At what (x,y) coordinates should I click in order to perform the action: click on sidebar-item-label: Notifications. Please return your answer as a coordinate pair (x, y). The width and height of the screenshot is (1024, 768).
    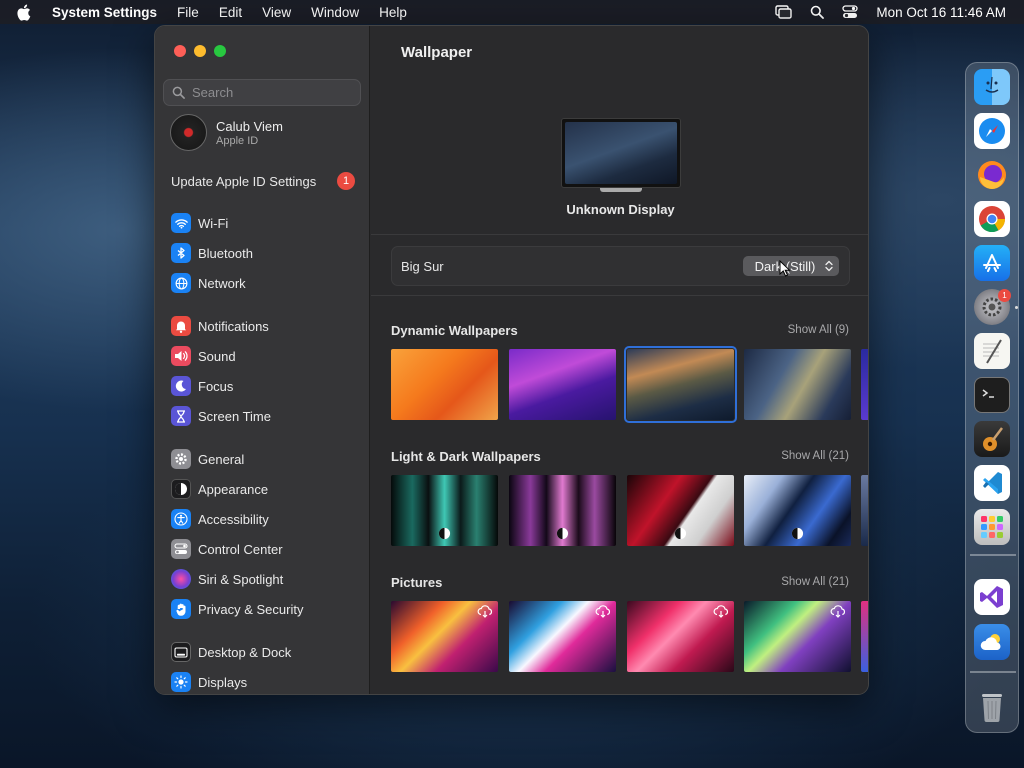
    Looking at the image, I should click on (233, 326).